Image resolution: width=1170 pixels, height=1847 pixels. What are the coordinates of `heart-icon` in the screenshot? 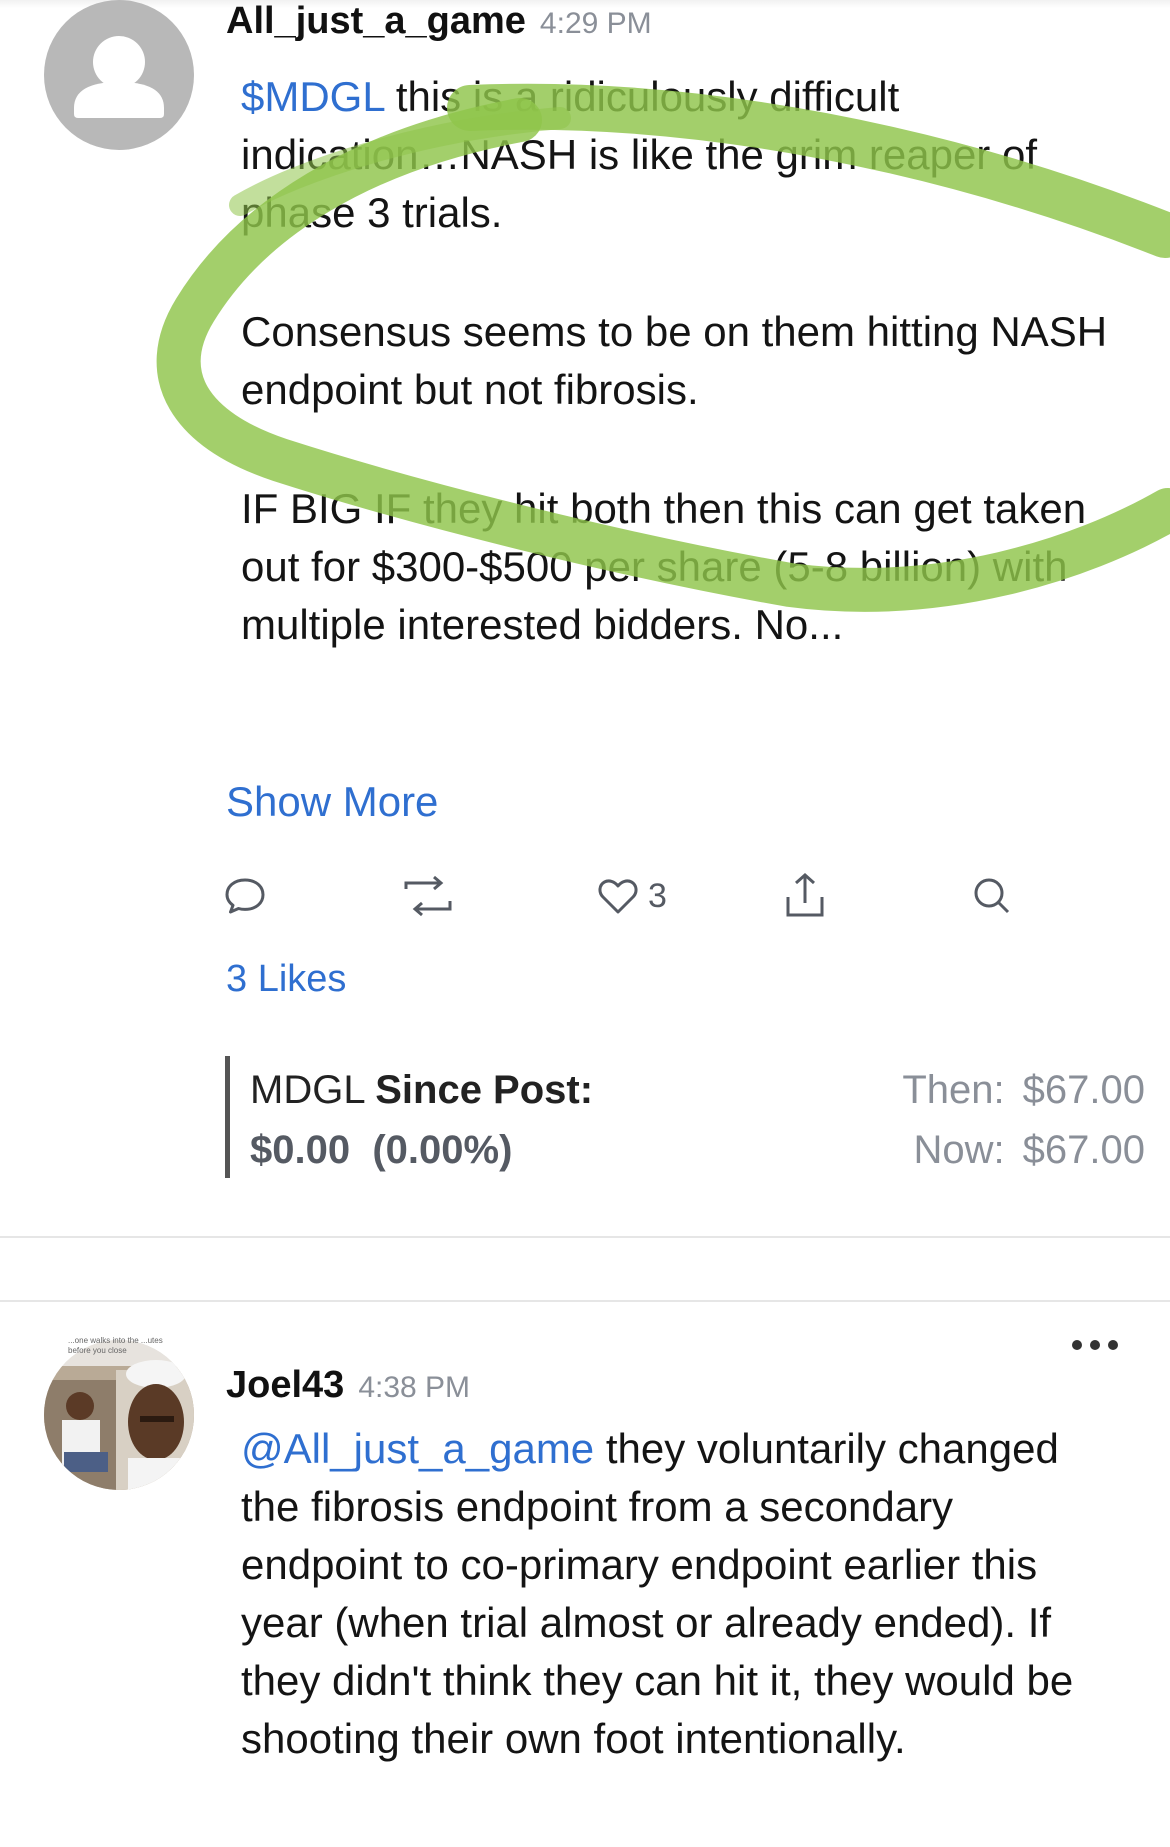 It's located at (618, 896).